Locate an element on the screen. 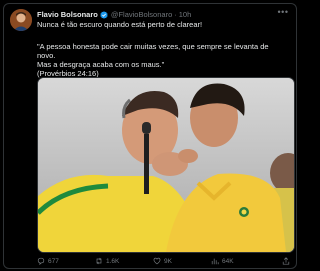 The height and width of the screenshot is (271, 320). display-name: Flavio Bolsonaro is located at coordinates (67, 14).